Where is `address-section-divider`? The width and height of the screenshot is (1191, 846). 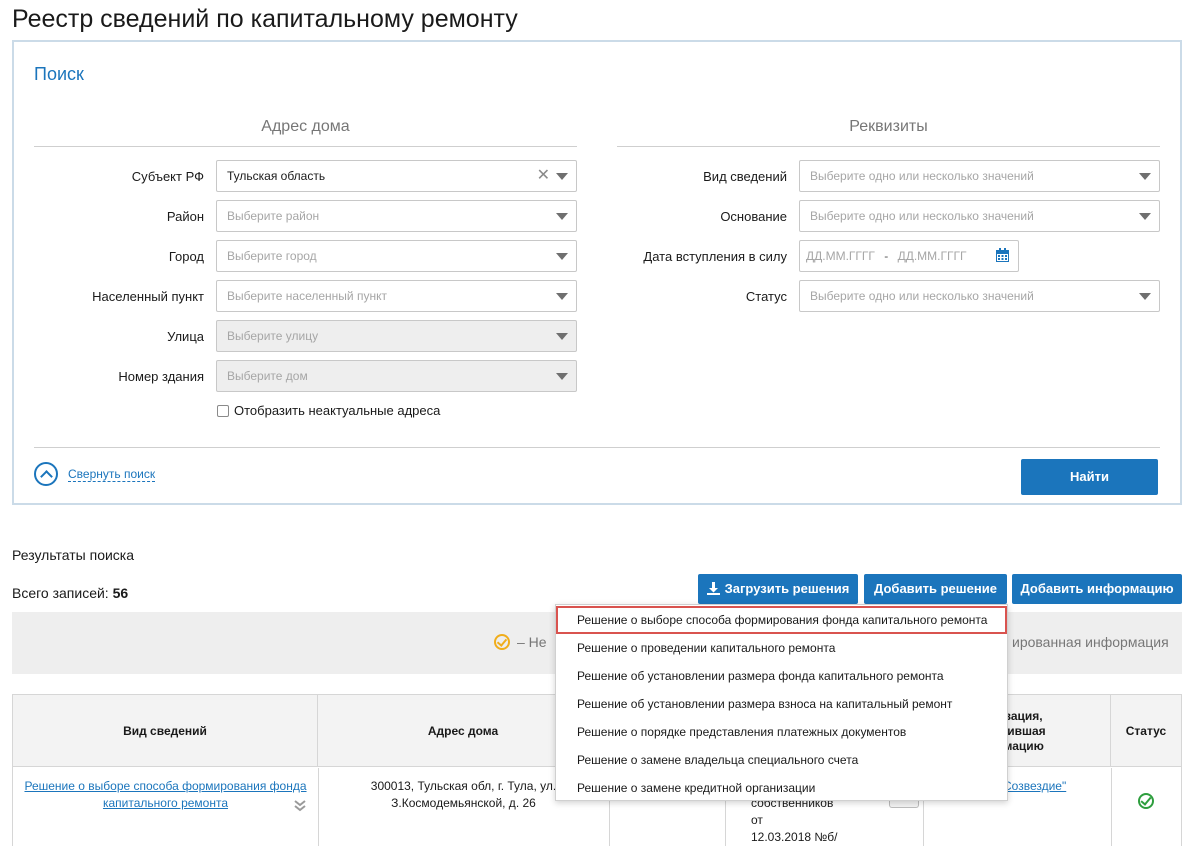
address-section-divider is located at coordinates (305, 146).